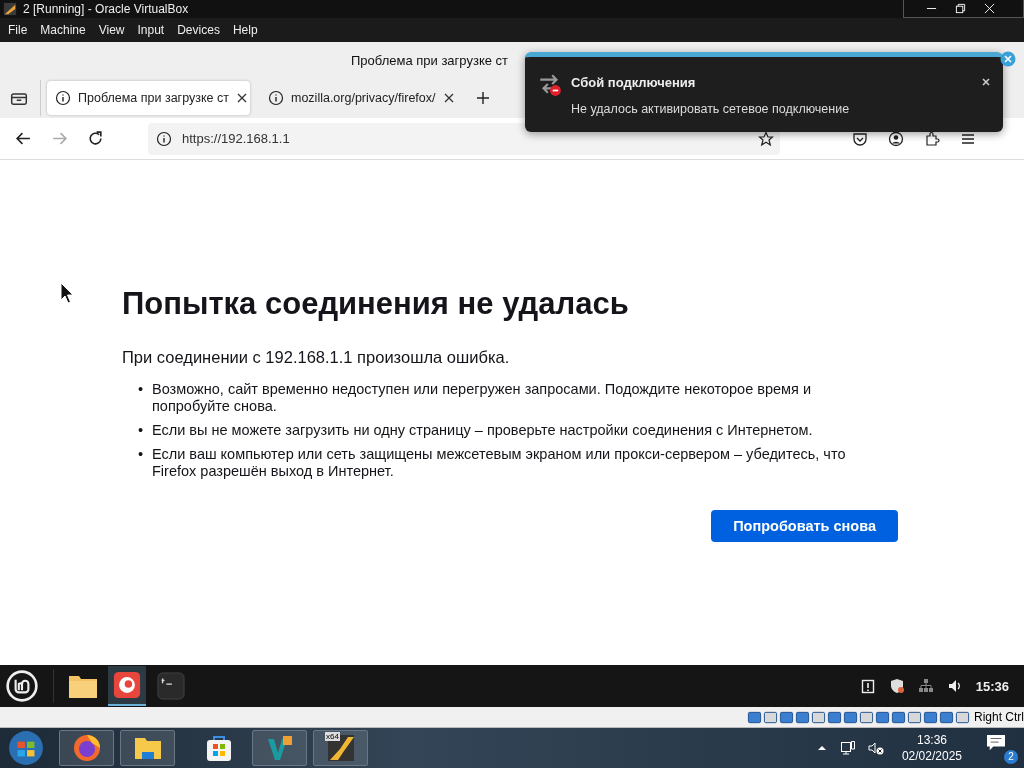 This screenshot has height=768, width=1024. I want to click on browser-window-title: Проблема при загрузке ст, so click(429, 60).